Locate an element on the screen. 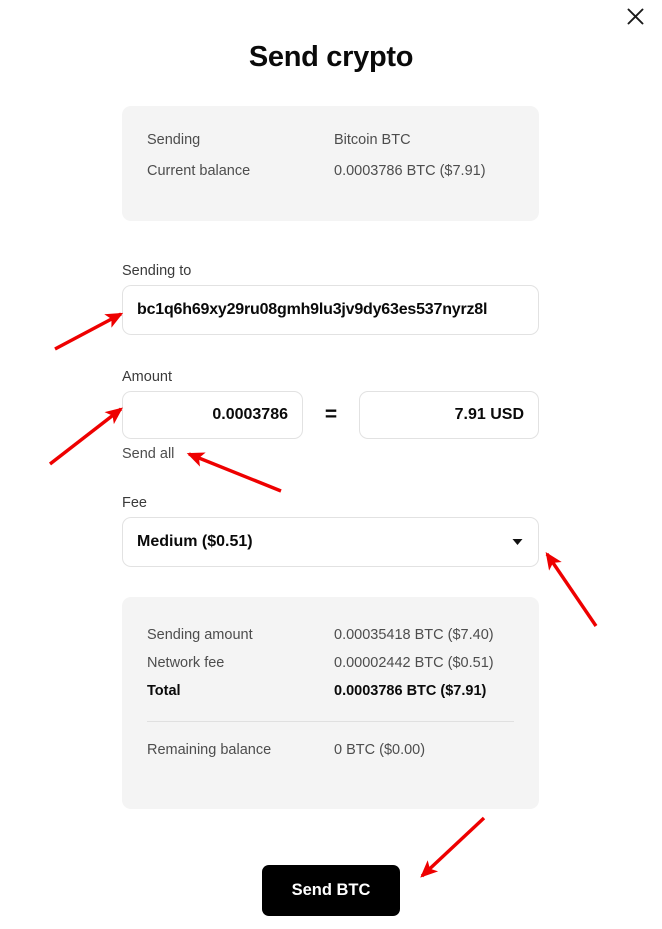 The height and width of the screenshot is (929, 662). page-title: Send crypto is located at coordinates (331, 57).